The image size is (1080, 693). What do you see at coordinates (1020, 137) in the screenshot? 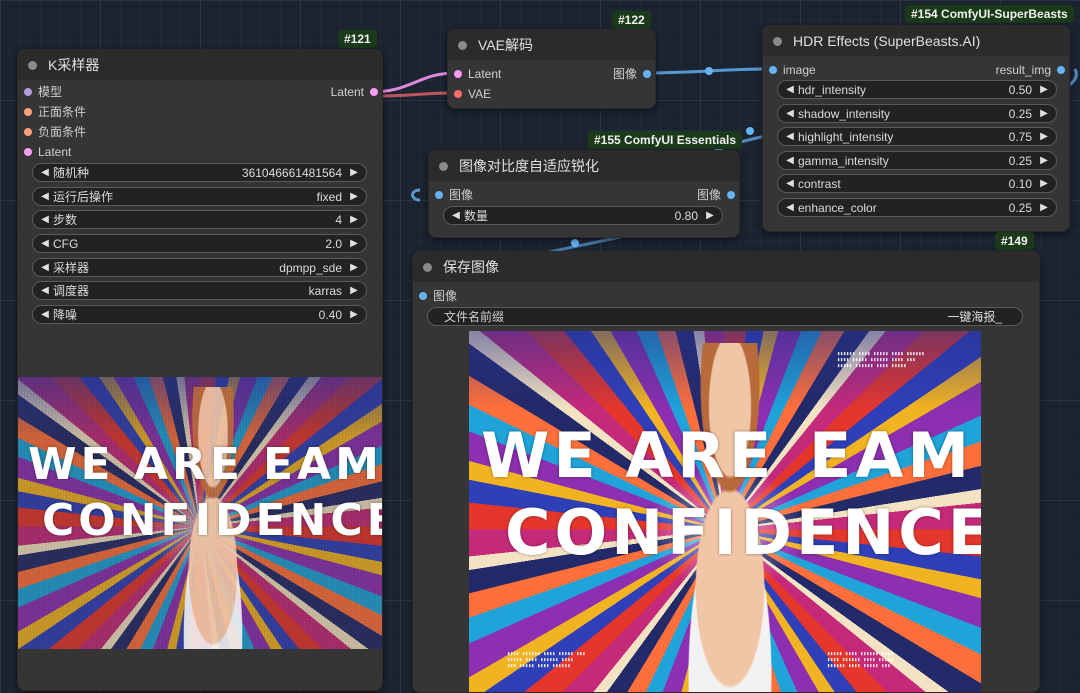
I see `widget-value: 0.75` at bounding box center [1020, 137].